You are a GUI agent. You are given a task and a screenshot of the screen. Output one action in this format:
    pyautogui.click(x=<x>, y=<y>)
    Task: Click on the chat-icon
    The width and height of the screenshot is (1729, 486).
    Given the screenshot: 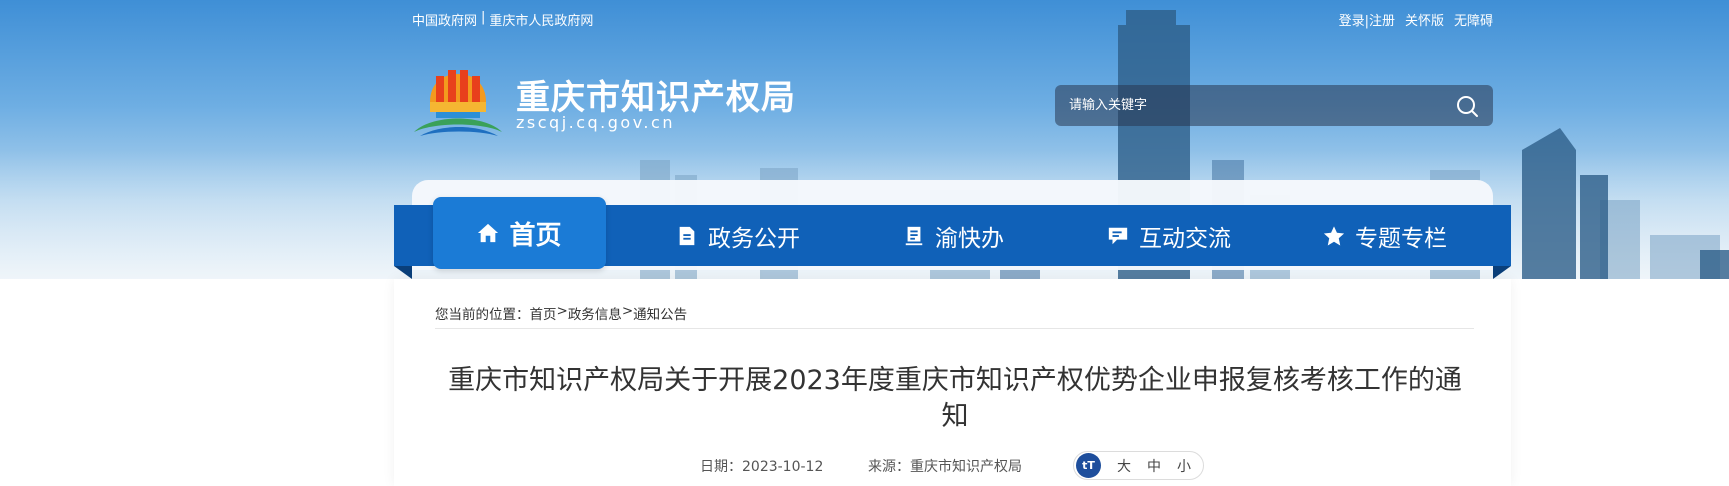 What is the action you would take?
    pyautogui.click(x=1118, y=236)
    